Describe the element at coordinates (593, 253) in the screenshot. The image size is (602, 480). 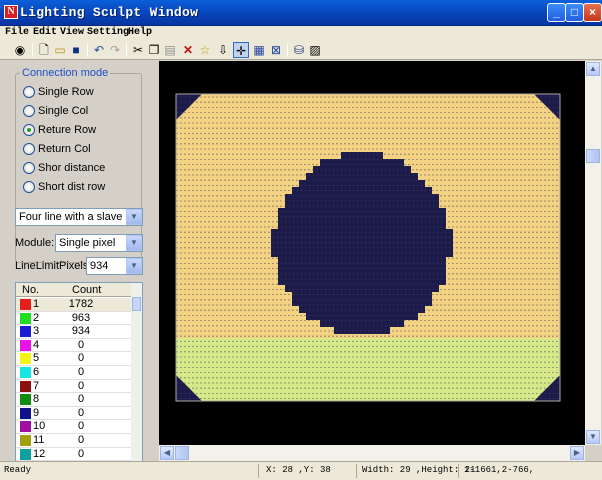
I see `vertical-scrollbar: ▲ ▼` at that location.